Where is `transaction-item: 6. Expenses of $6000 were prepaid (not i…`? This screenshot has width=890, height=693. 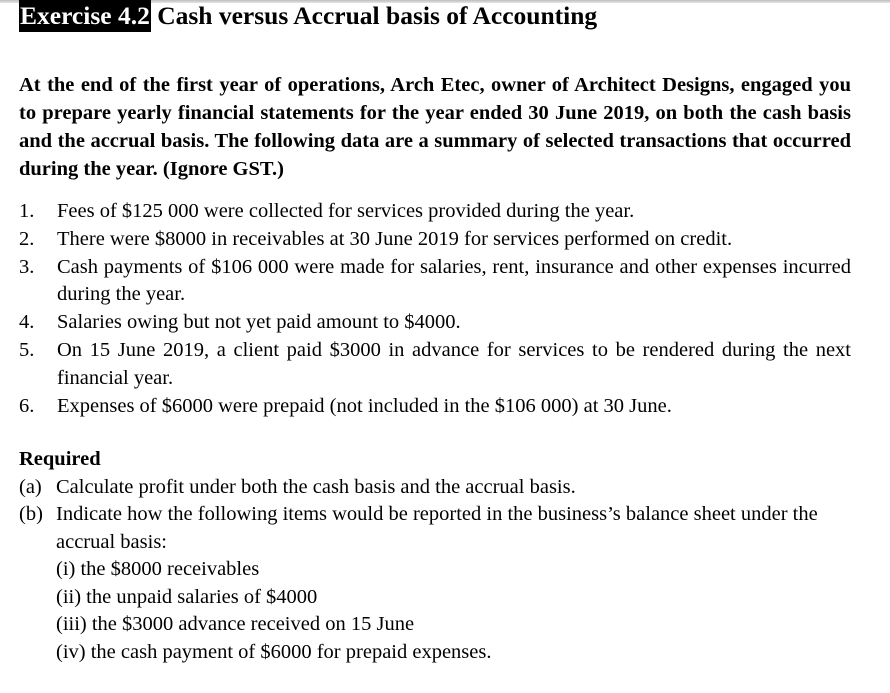 transaction-item: 6. Expenses of $6000 were prepaid (not i… is located at coordinates (435, 407).